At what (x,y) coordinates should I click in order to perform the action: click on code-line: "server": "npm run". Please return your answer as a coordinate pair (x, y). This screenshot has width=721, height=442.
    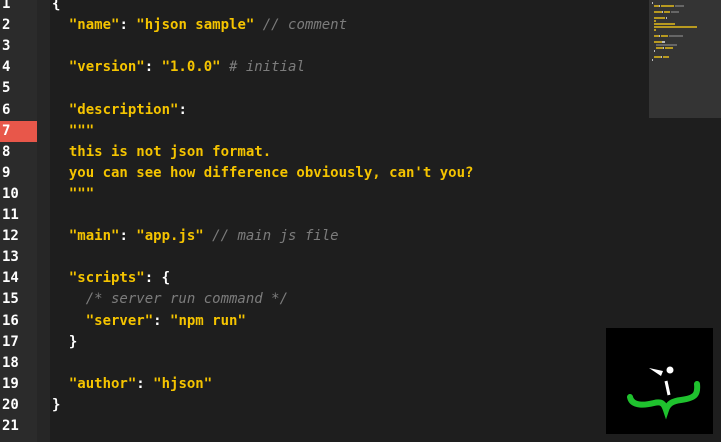
    Looking at the image, I should click on (149, 321).